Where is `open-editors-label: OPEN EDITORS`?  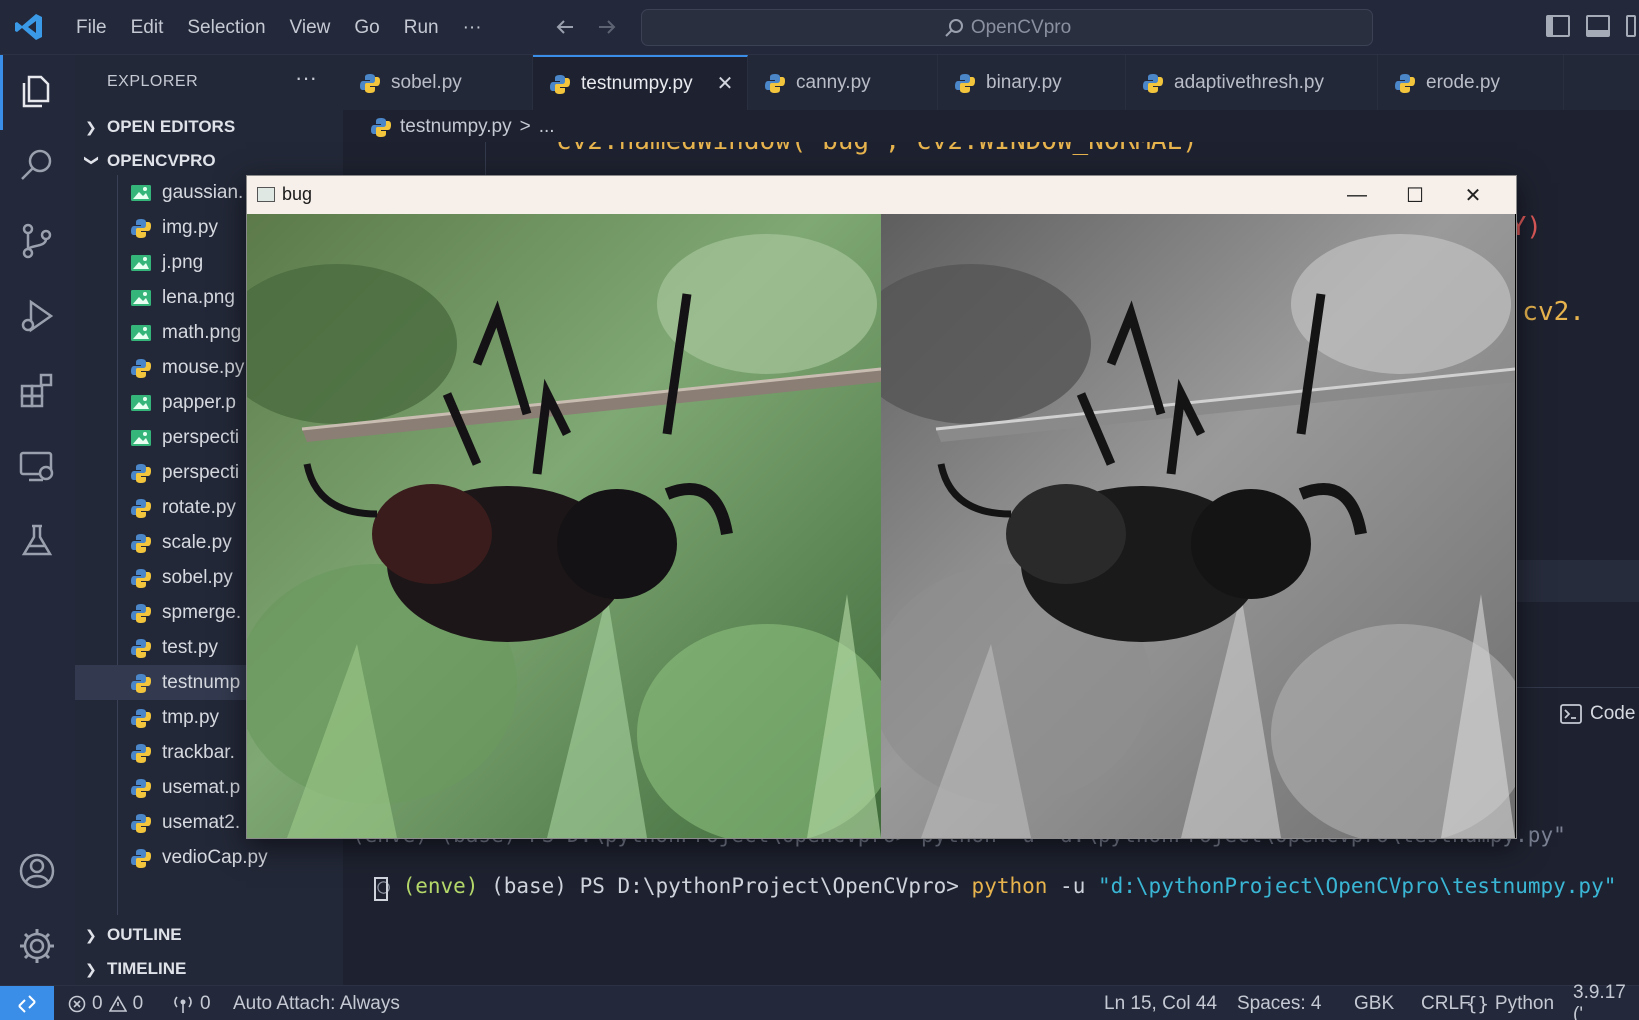
open-editors-label: OPEN EDITORS is located at coordinates (171, 126).